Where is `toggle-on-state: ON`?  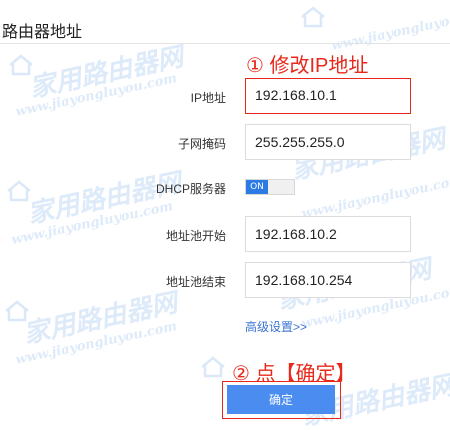
toggle-on-state: ON is located at coordinates (257, 187).